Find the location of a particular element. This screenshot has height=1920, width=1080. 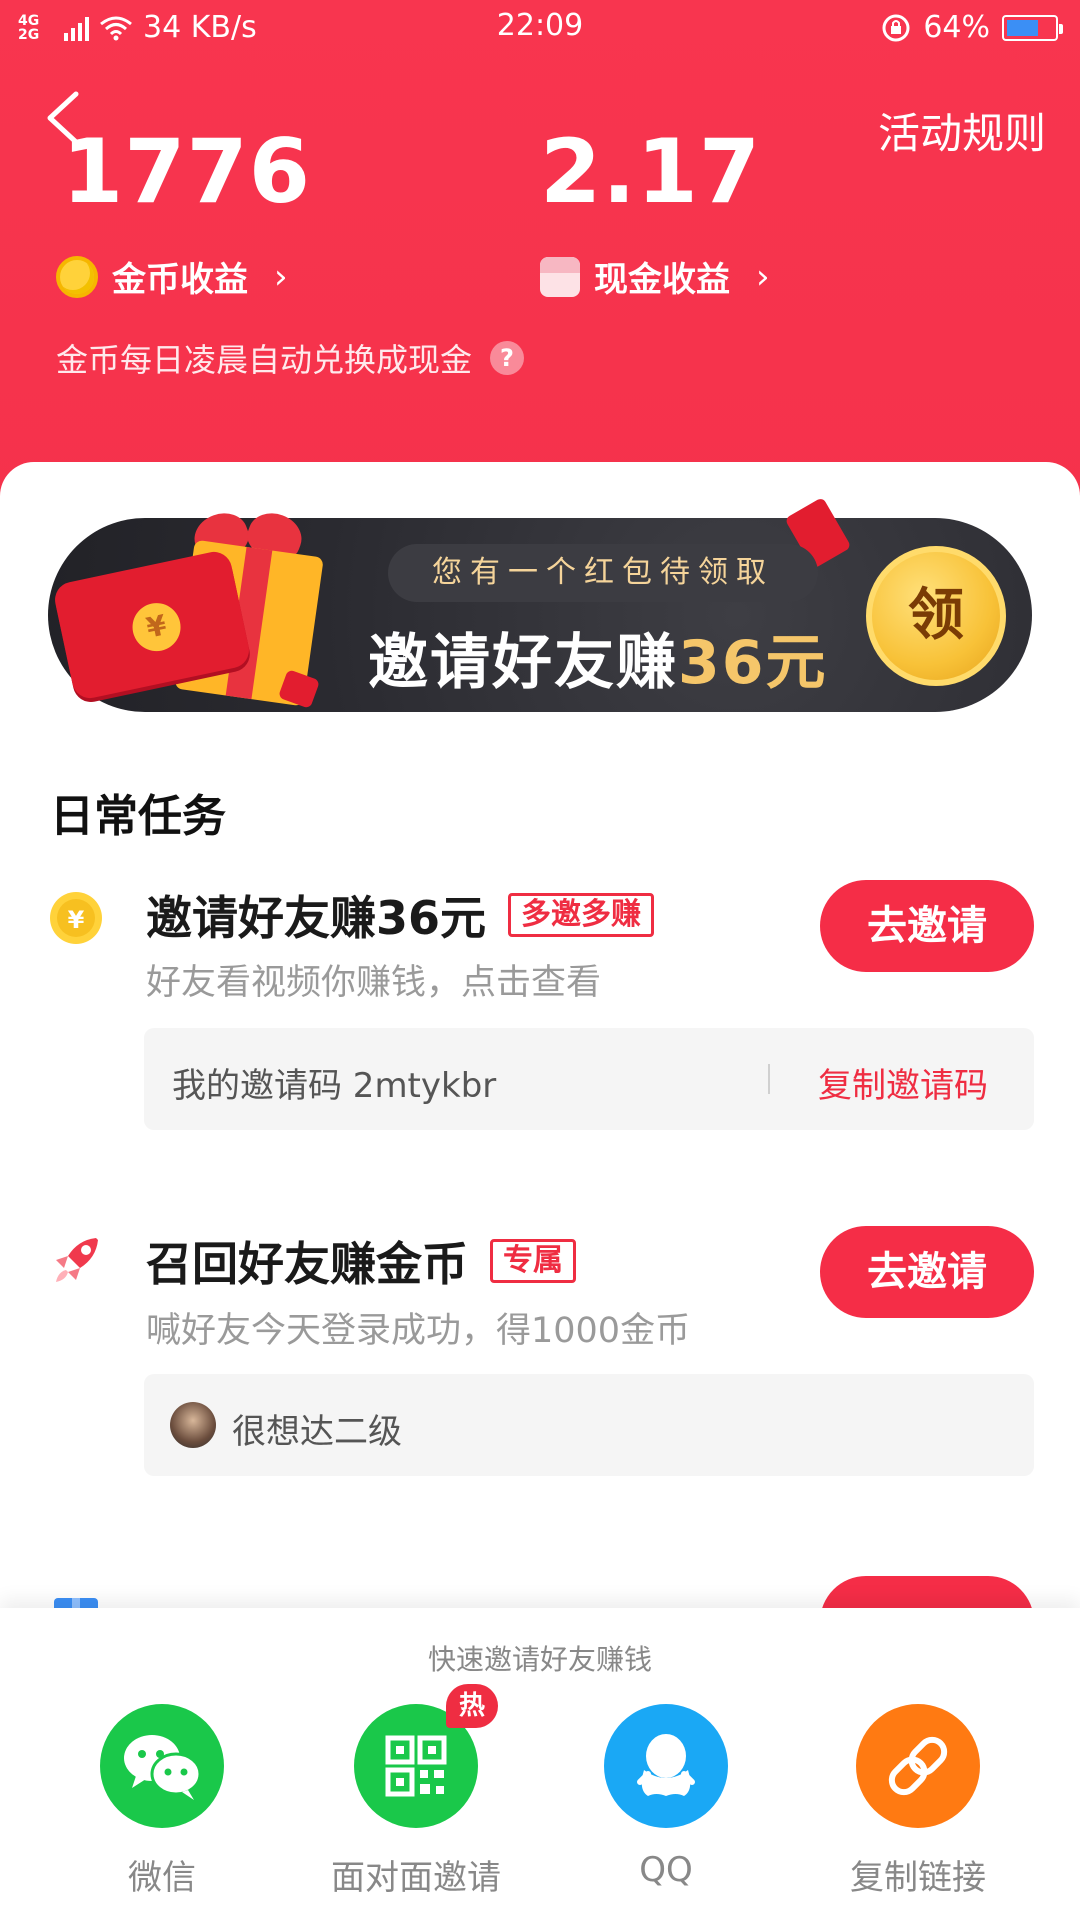

wallet-icon is located at coordinates (560, 276).